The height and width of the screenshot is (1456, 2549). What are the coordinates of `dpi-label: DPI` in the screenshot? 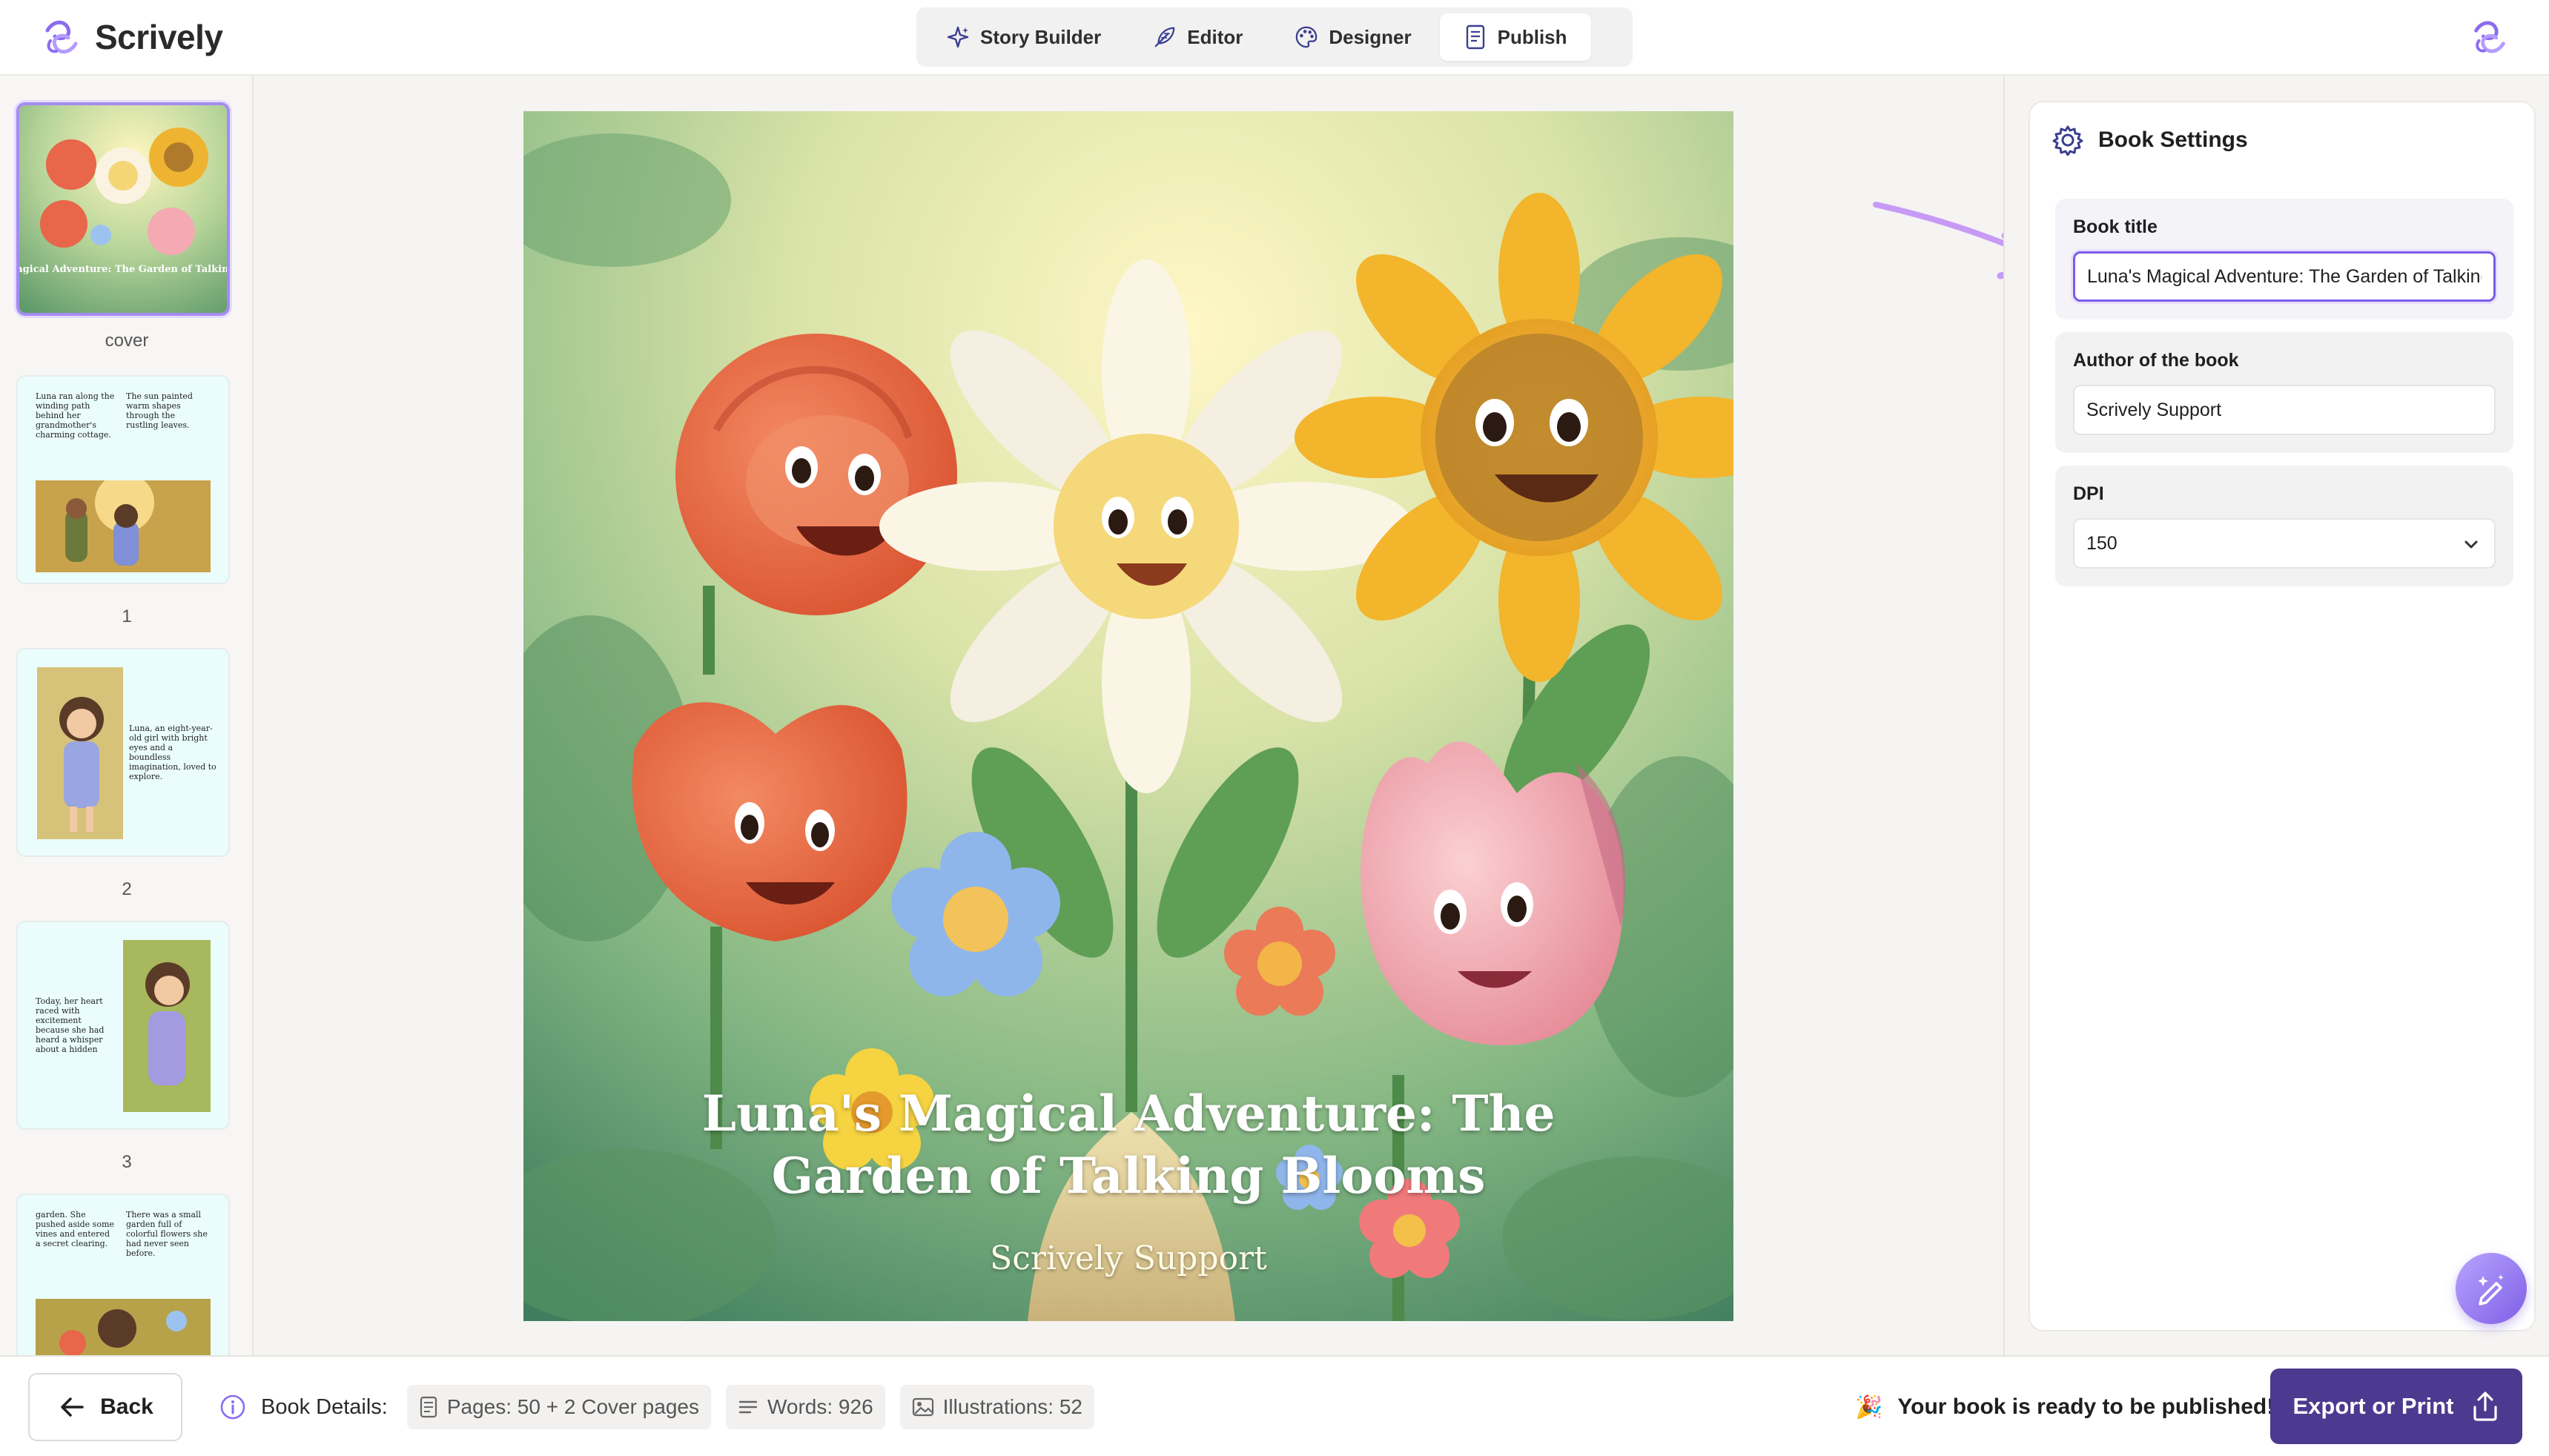 It's located at (2088, 494).